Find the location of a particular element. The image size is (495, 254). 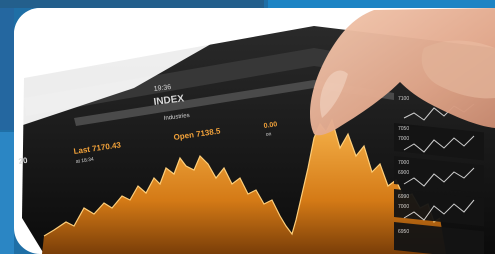

mini-label-4: 7000 is located at coordinates (403, 163).